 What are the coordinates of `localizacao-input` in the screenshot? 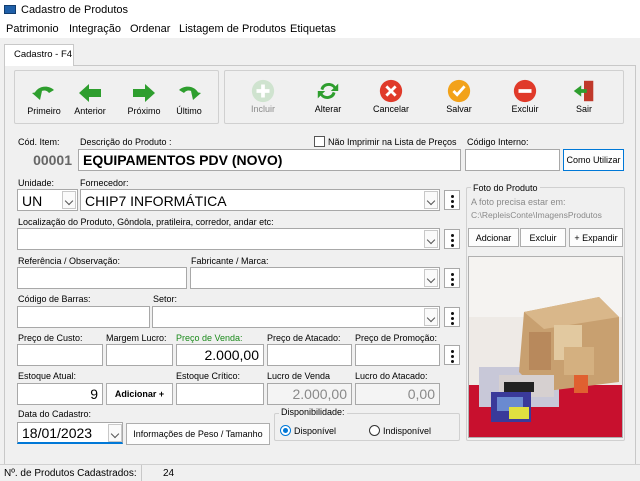 It's located at (228, 239).